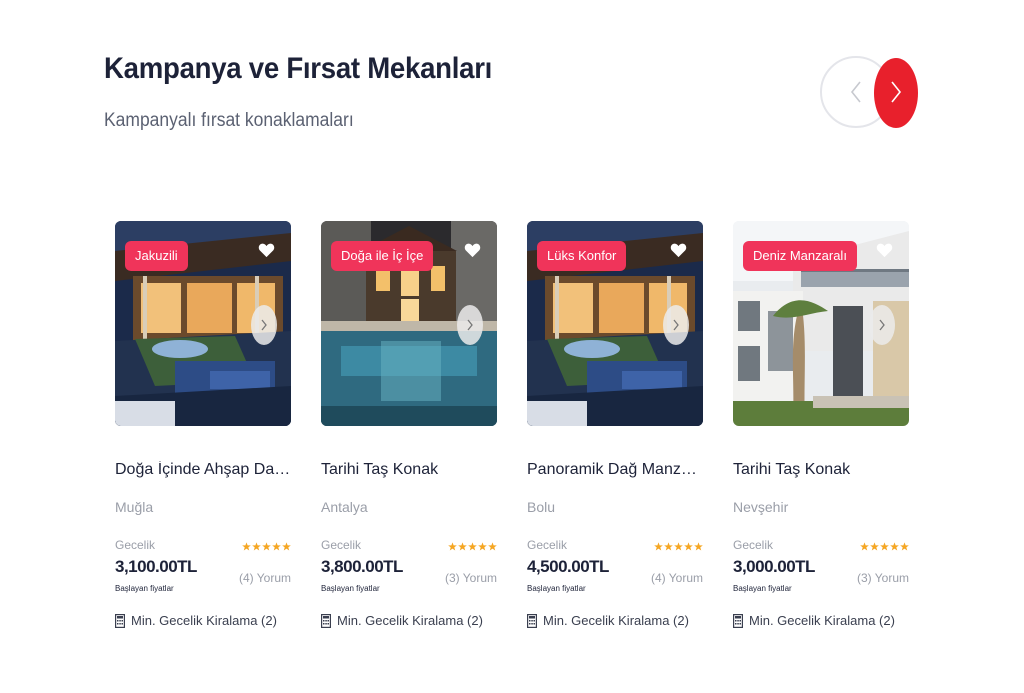  Describe the element at coordinates (821, 323) in the screenshot. I see `listing-photo: Deniz Manzaralı` at that location.